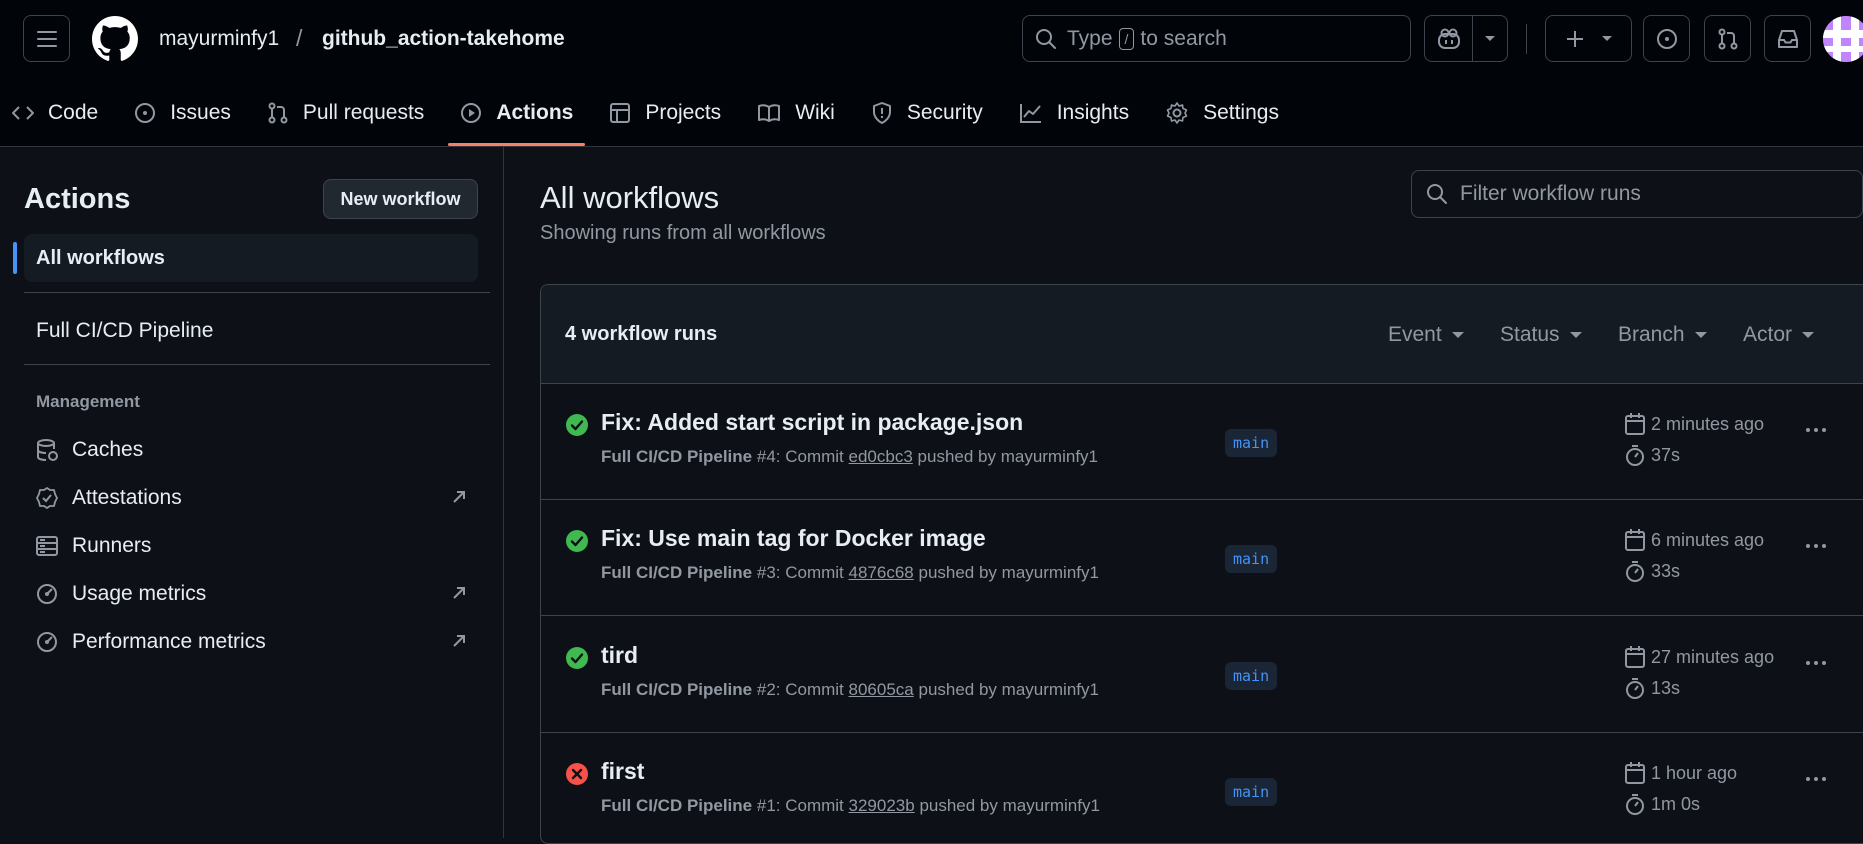  Describe the element at coordinates (1090, 38) in the screenshot. I see `search-placeholder-start: Type` at that location.